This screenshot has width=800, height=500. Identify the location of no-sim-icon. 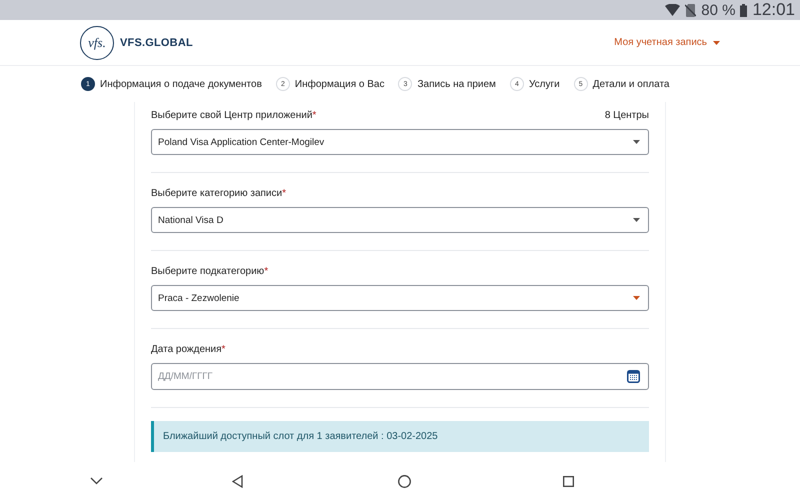
(690, 10).